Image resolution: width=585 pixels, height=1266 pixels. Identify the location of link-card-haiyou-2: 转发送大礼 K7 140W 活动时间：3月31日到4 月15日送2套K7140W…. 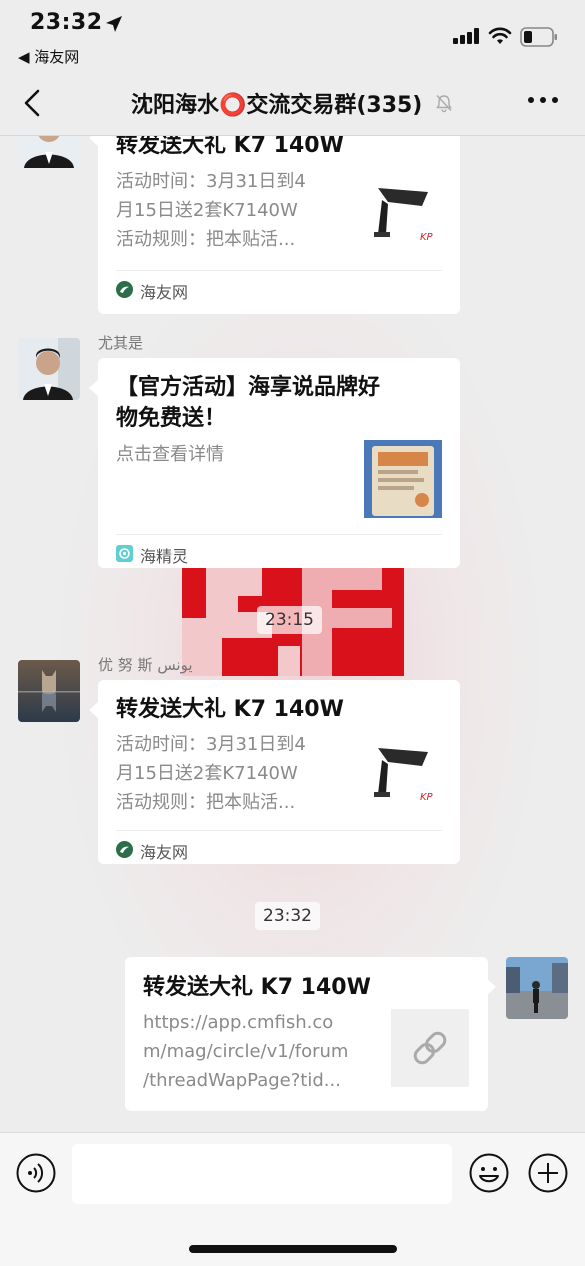
(279, 772).